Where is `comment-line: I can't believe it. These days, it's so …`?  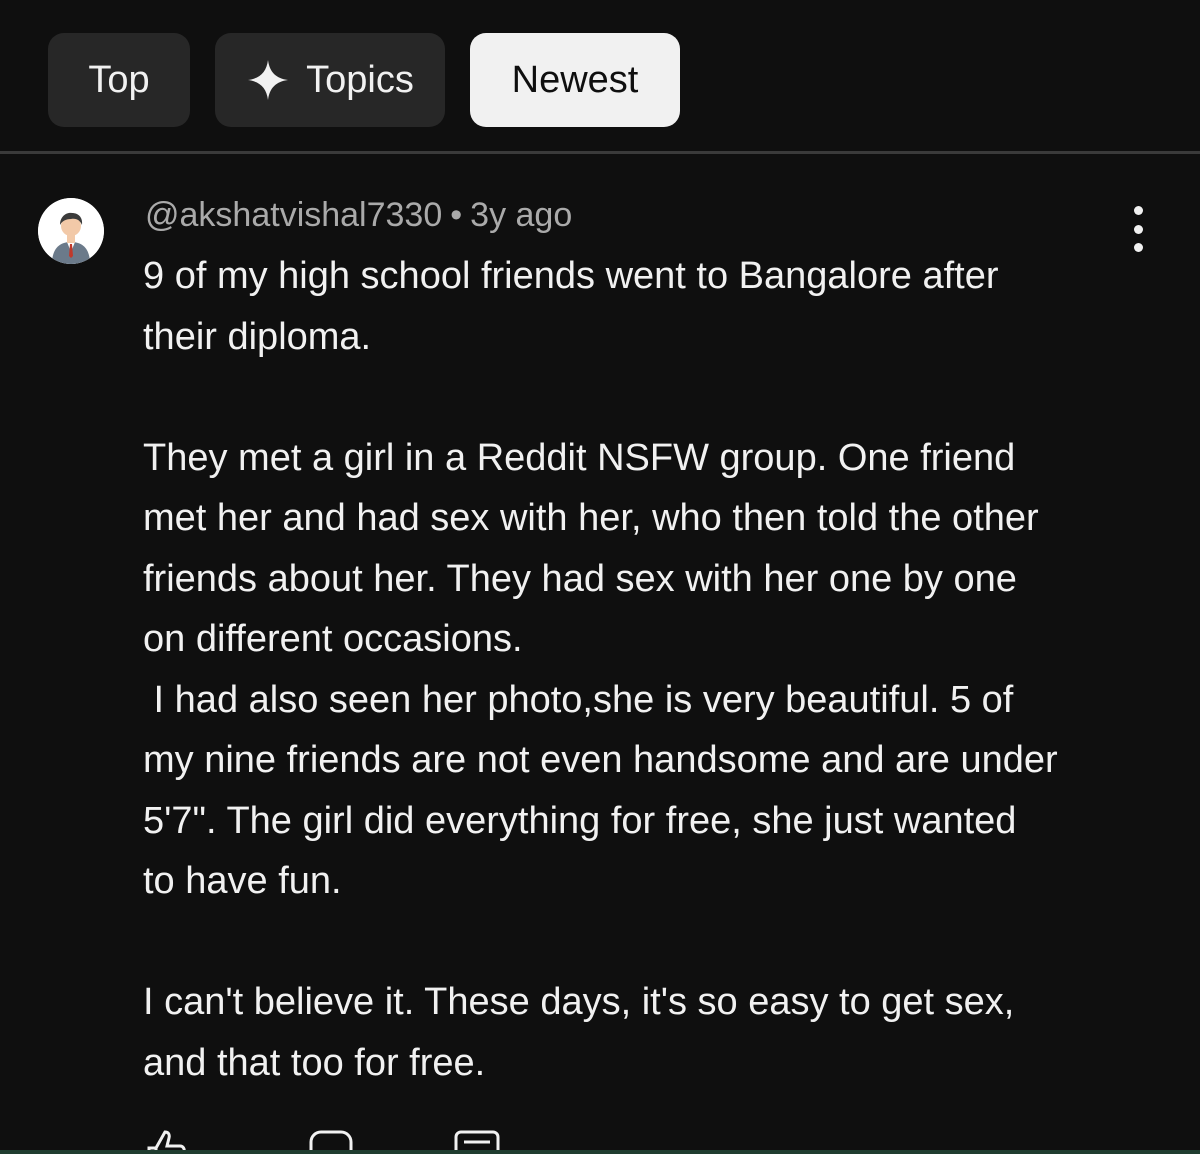
comment-line: I can't believe it. These days, it's so … is located at coordinates (579, 1002).